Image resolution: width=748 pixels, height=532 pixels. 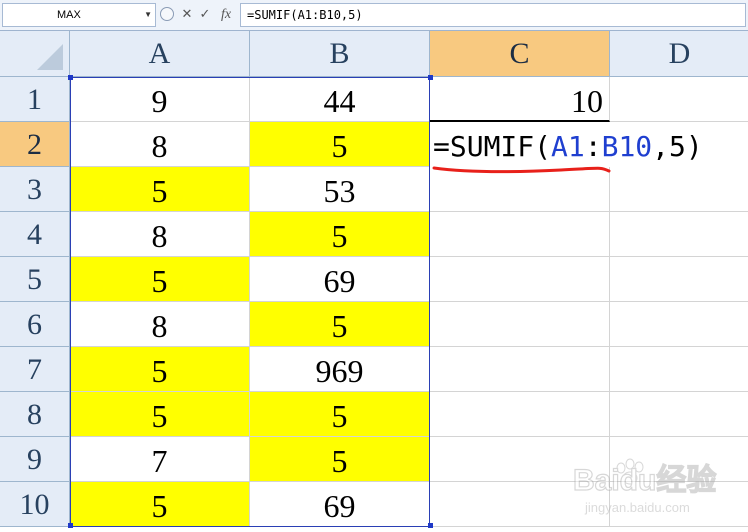 I want to click on column-header-d: D, so click(x=679, y=54).